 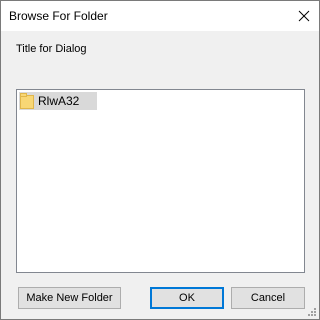 I want to click on make-new-folder-button: Make New Folder, so click(x=69, y=298).